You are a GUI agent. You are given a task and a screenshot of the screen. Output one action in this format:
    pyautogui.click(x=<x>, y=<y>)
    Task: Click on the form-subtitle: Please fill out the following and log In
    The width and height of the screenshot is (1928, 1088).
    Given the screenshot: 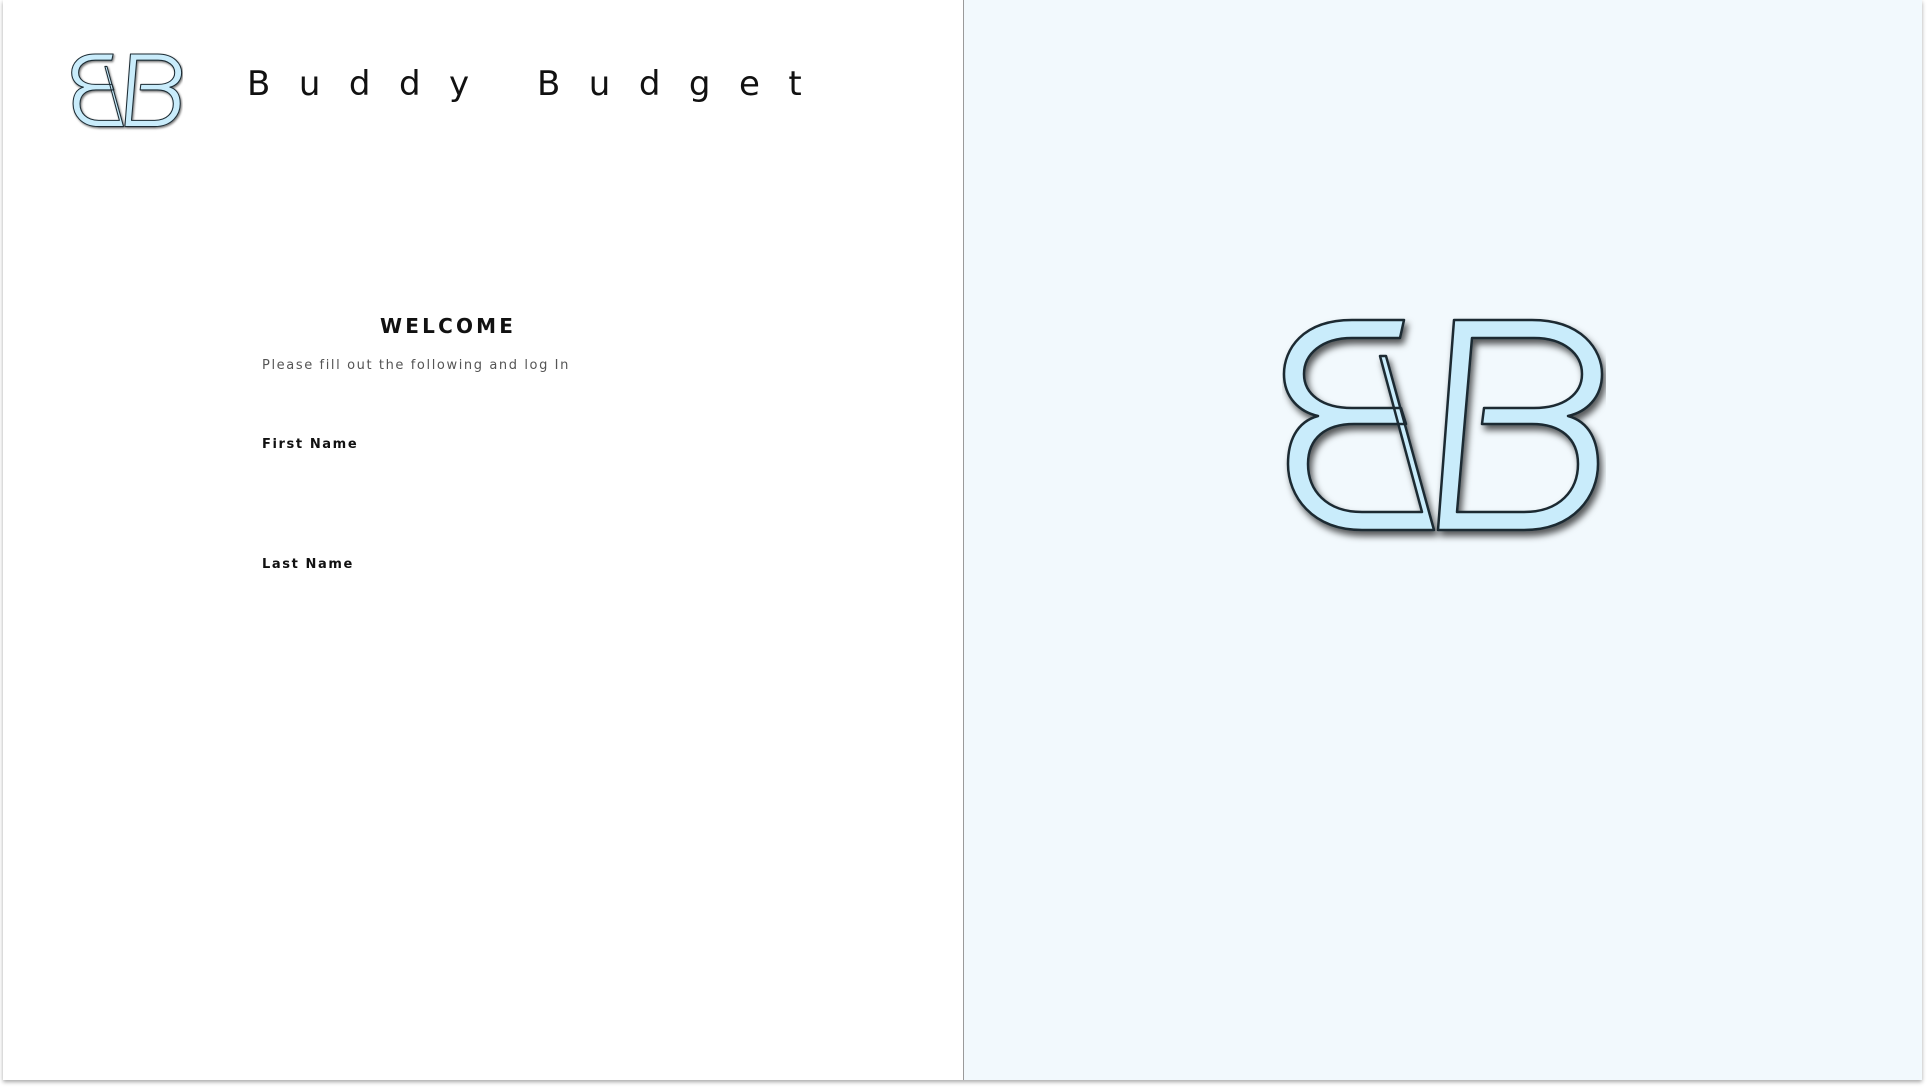 What is the action you would take?
    pyautogui.click(x=416, y=365)
    